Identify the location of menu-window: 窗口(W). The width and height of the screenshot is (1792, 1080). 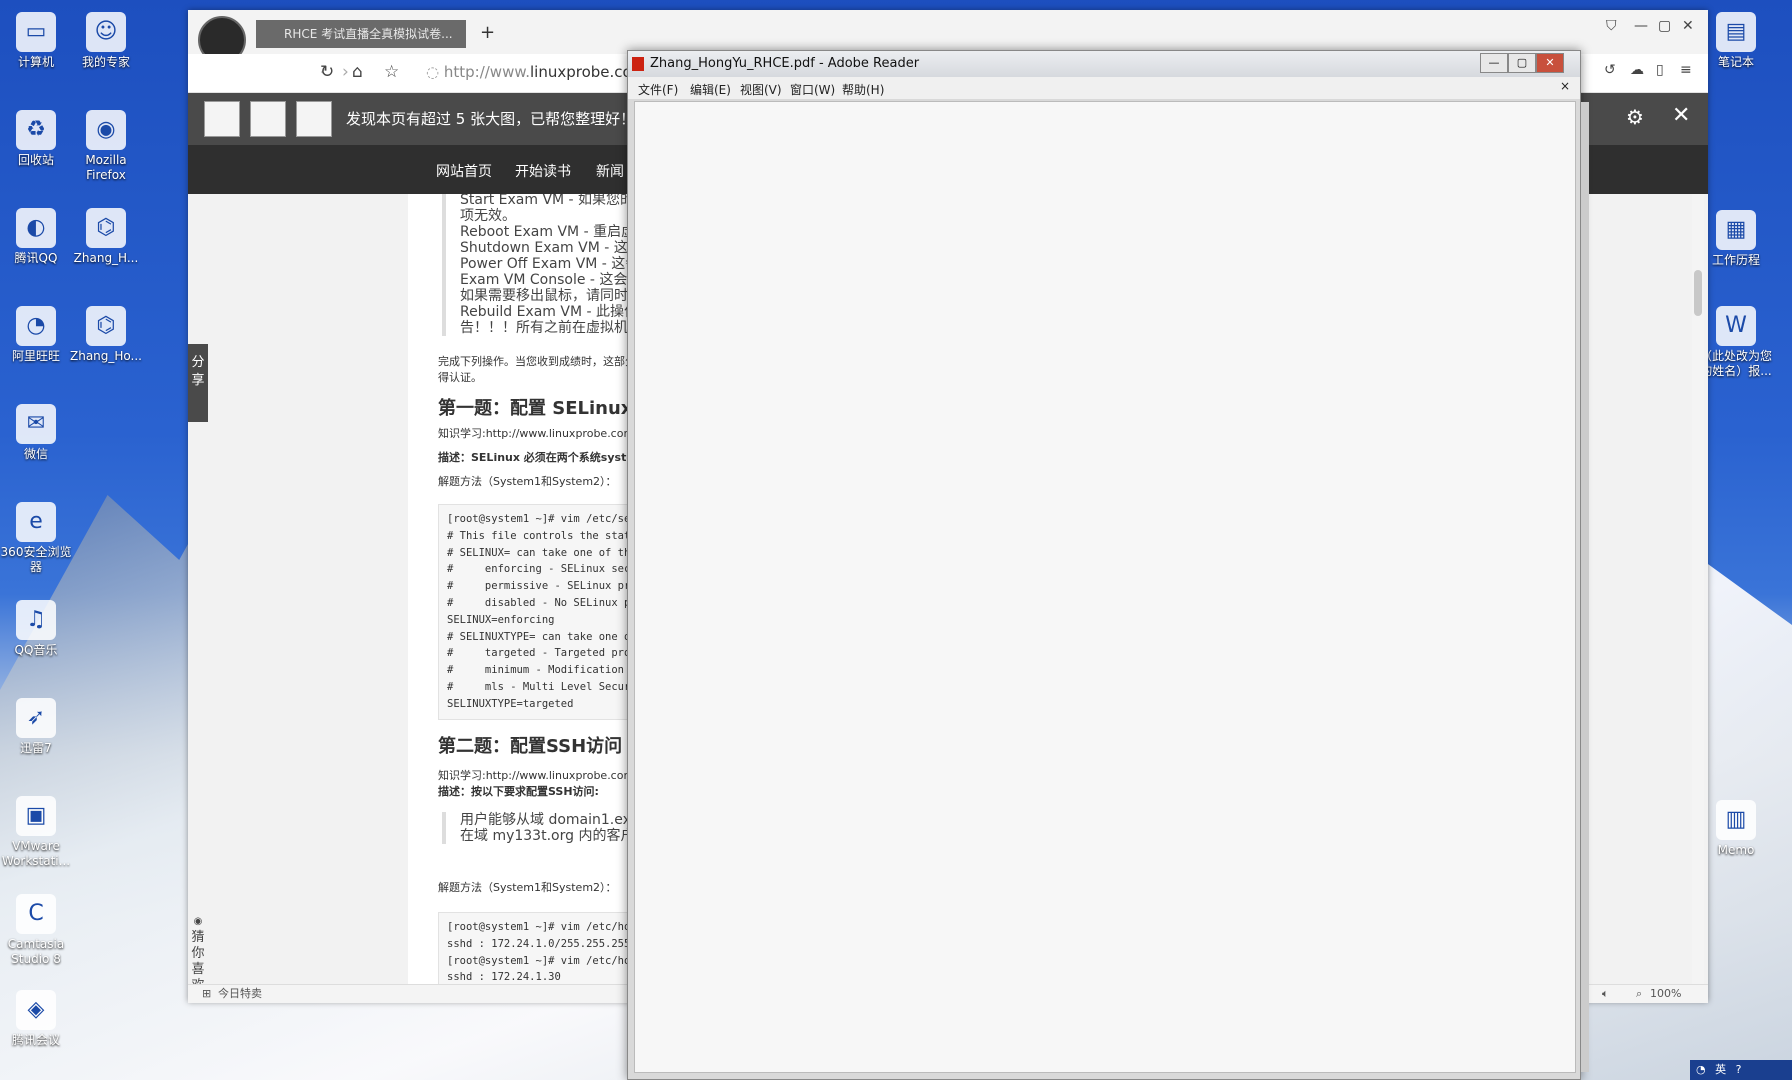
(812, 89).